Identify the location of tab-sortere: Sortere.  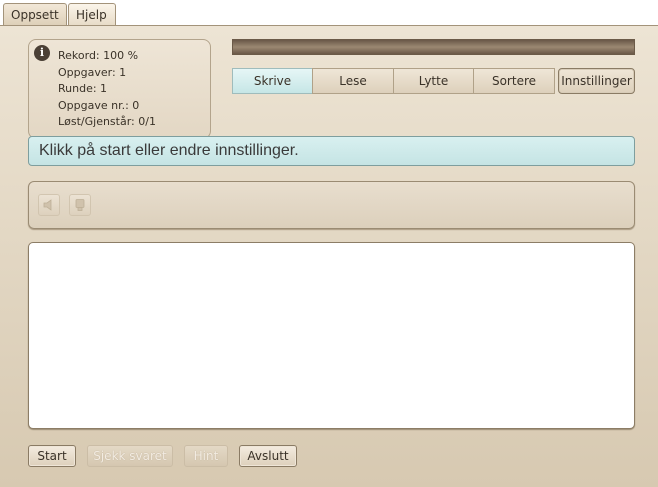
(514, 81).